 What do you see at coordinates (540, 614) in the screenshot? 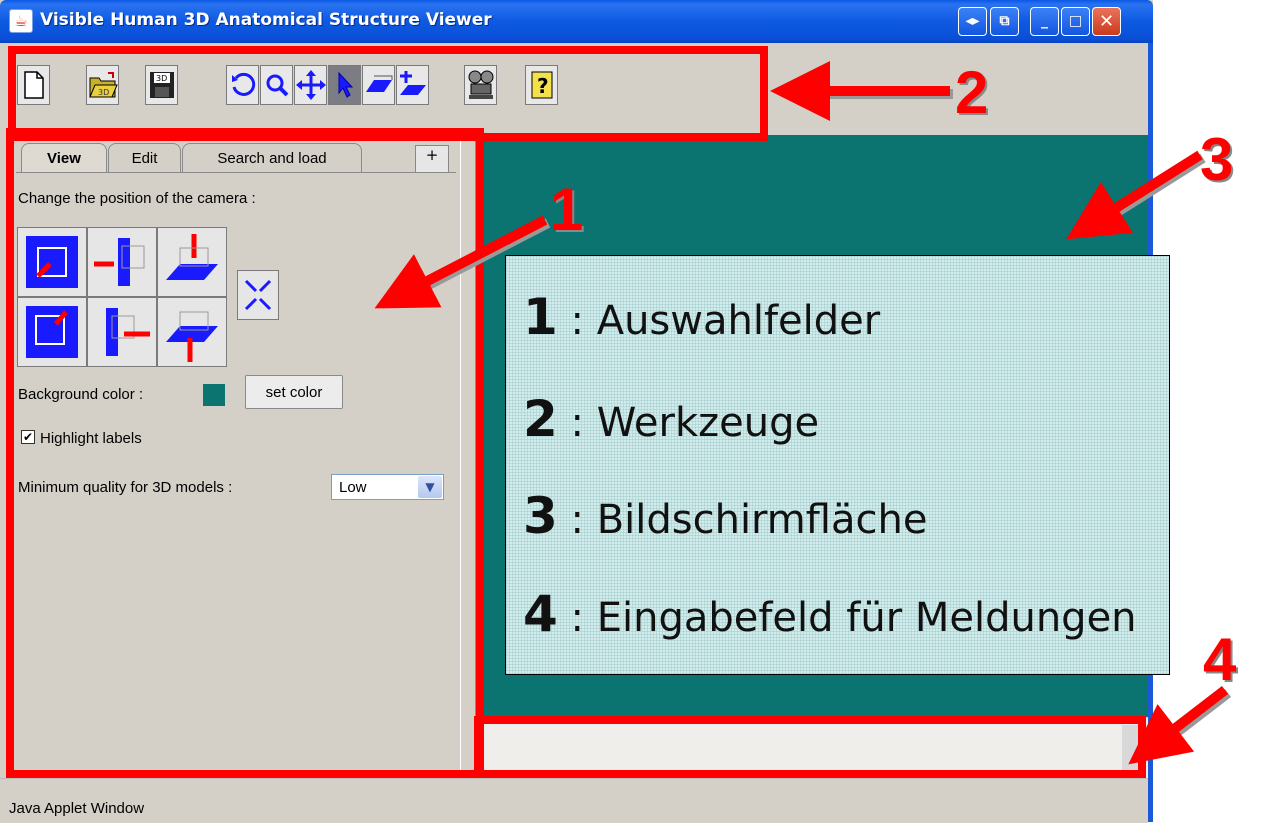
I see `legend-num: 4` at bounding box center [540, 614].